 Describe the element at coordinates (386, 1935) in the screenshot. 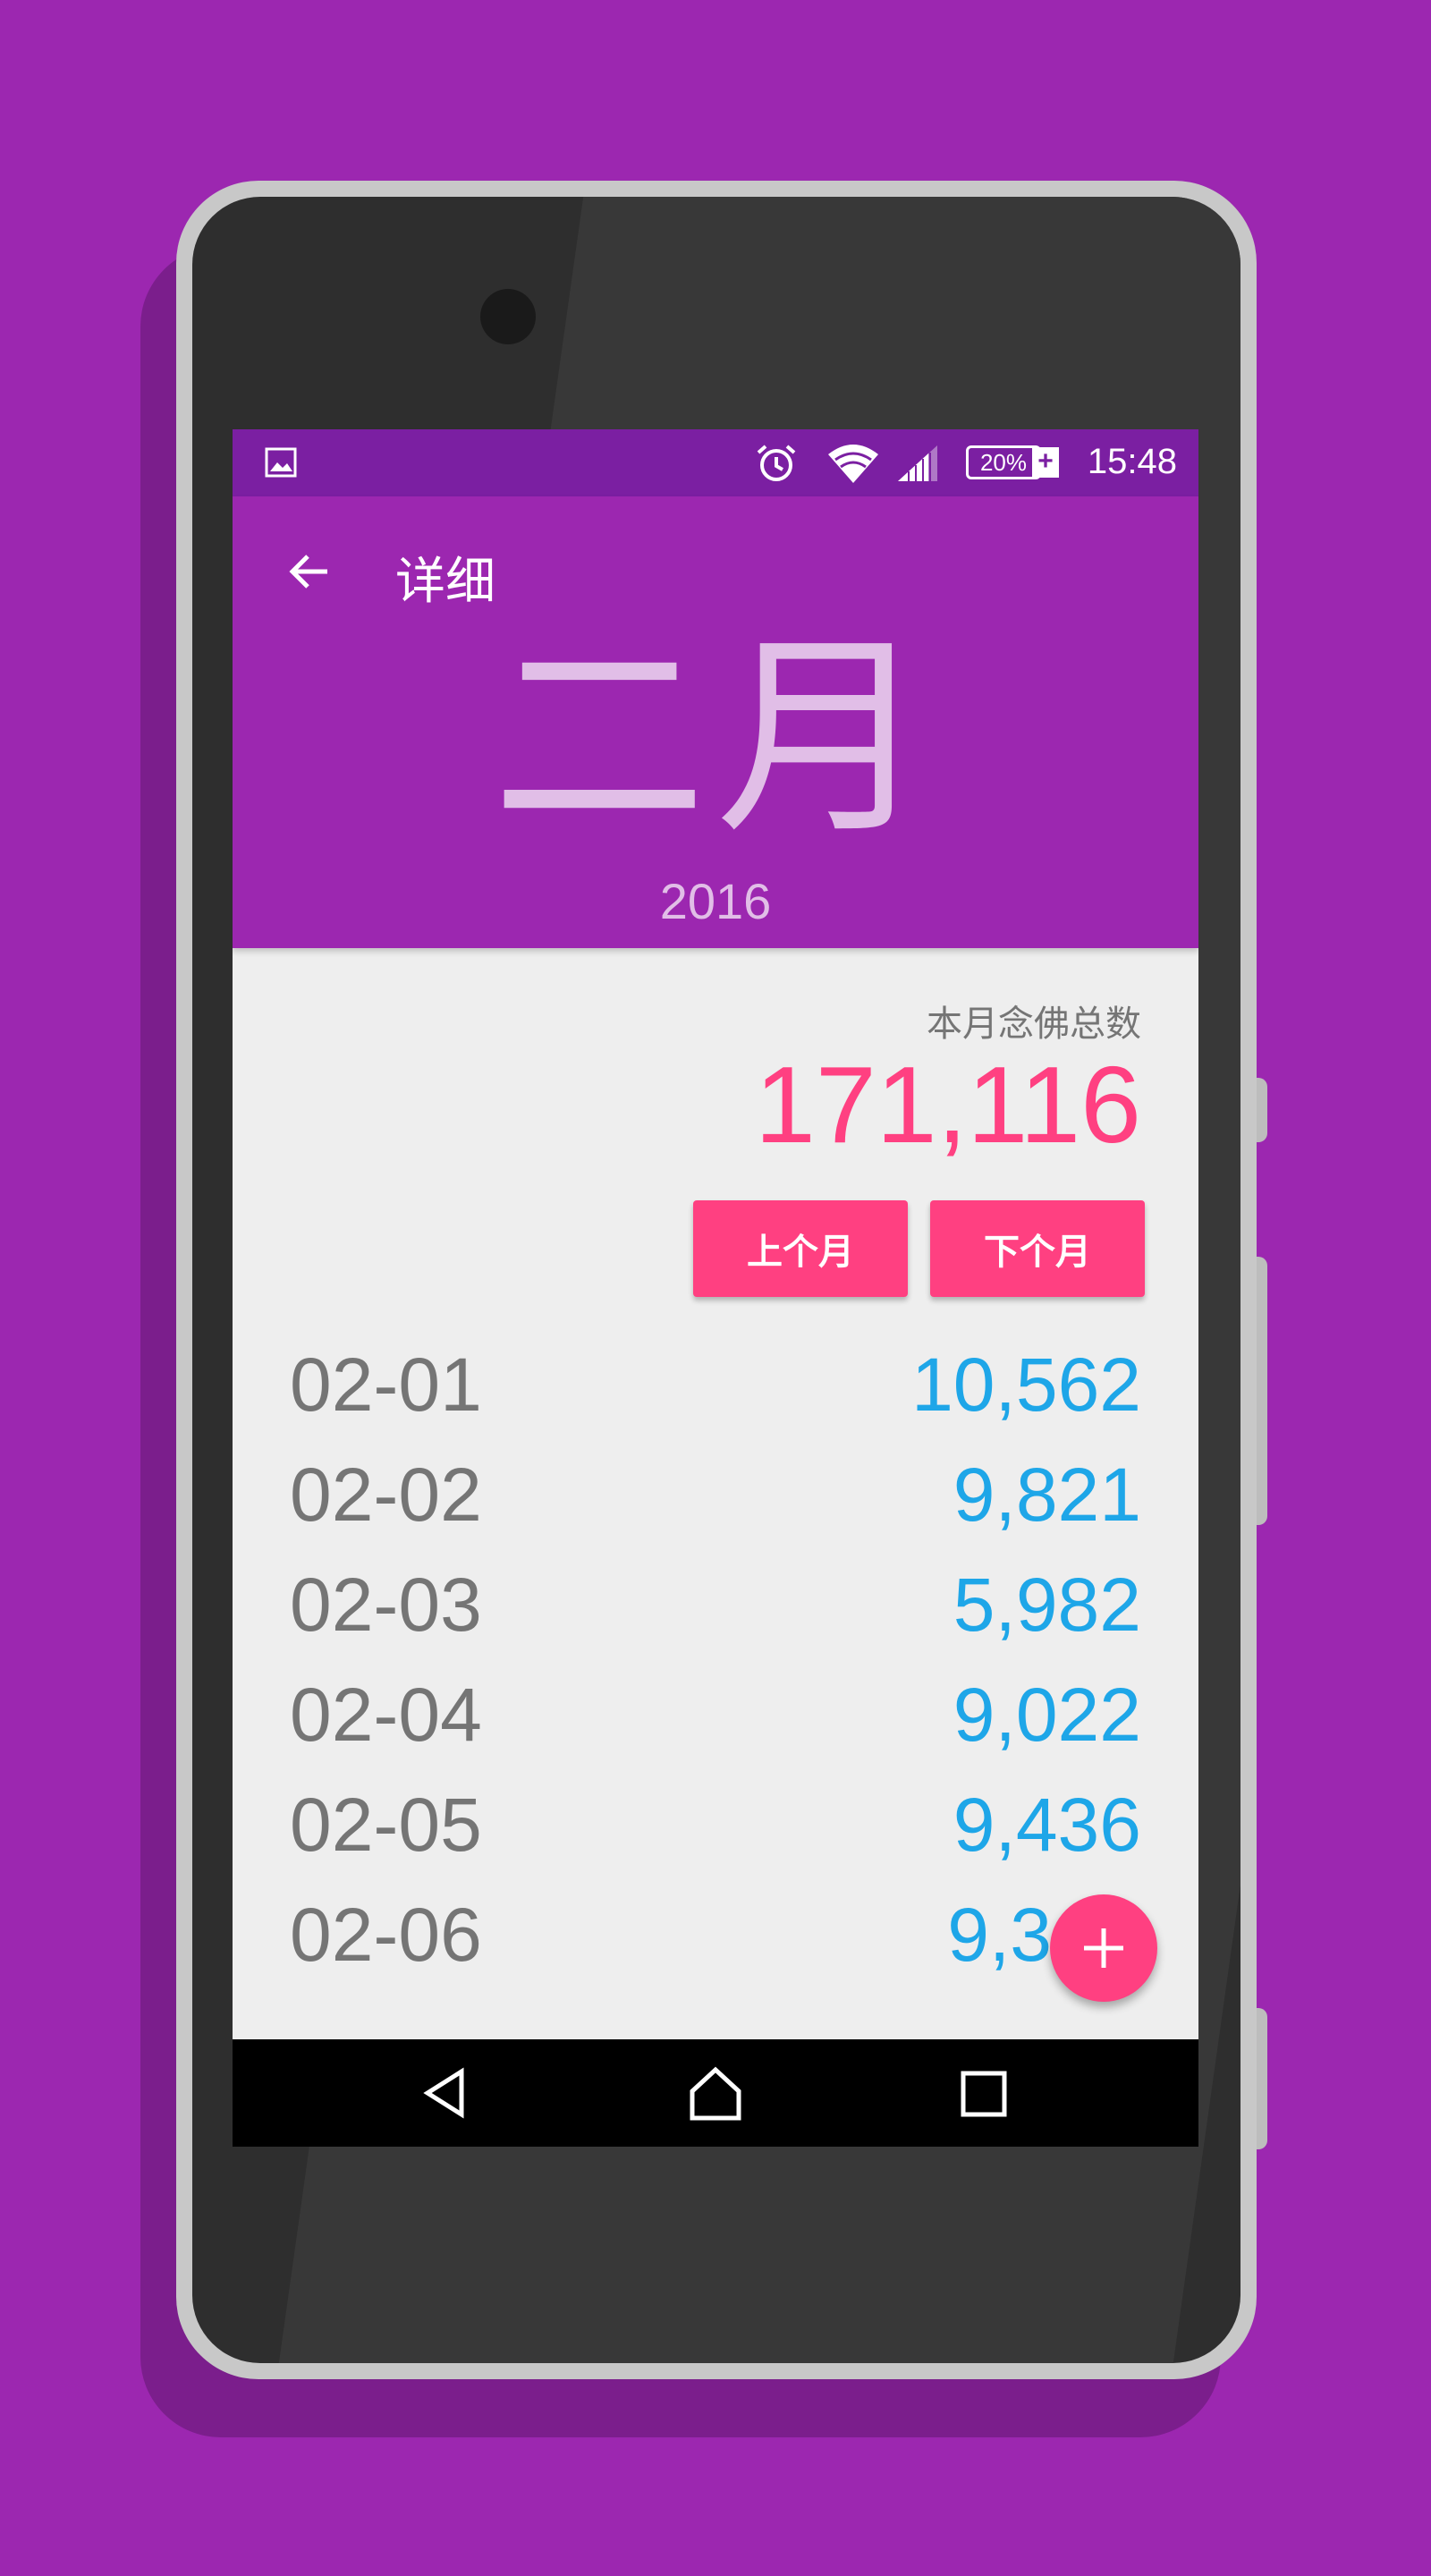

I see `list-item-date: 02-06` at that location.